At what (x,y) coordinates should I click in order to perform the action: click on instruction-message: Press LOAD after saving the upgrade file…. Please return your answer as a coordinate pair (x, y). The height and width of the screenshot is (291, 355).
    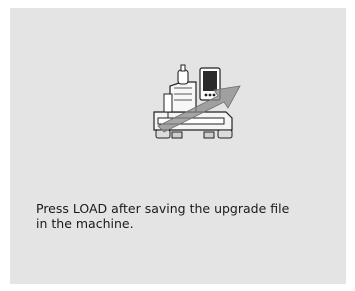
    Looking at the image, I should click on (195, 216).